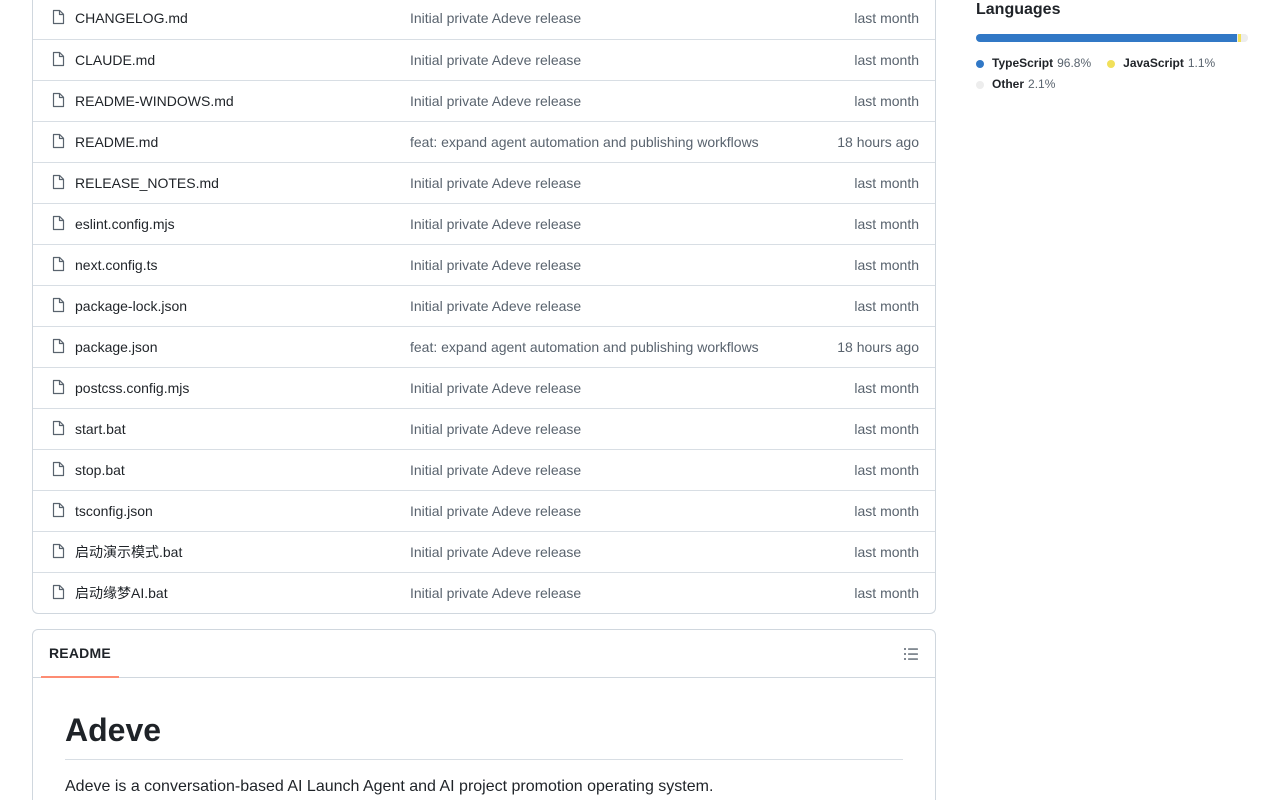 Image resolution: width=1280 pixels, height=800 pixels. Describe the element at coordinates (147, 183) in the screenshot. I see `file-name-link: RELEASE_NOTES.md` at that location.